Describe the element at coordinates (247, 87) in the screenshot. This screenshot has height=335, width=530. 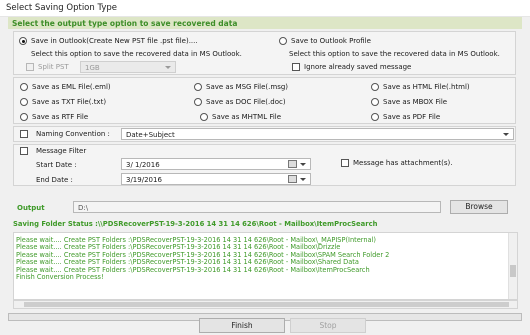
I see `save-msg-label: Save as MSG File(.msg)` at that location.